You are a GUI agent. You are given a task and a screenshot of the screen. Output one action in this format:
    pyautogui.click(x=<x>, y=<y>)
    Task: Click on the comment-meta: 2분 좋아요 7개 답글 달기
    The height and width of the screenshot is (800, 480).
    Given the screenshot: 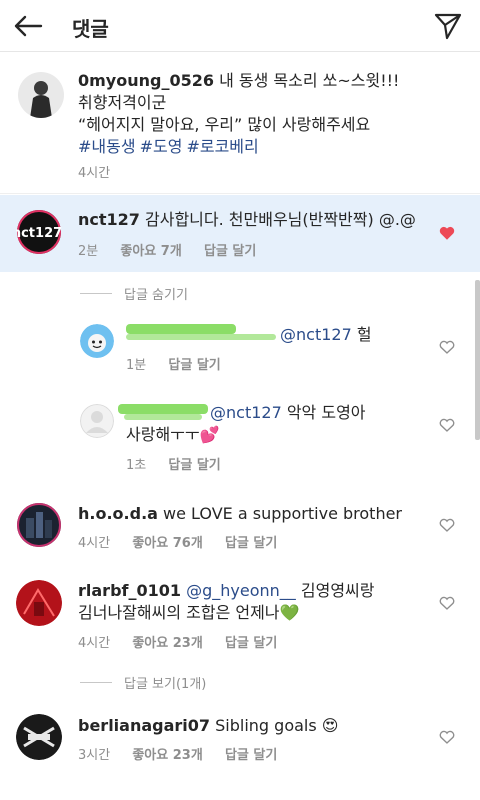 What is the action you would take?
    pyautogui.click(x=176, y=249)
    